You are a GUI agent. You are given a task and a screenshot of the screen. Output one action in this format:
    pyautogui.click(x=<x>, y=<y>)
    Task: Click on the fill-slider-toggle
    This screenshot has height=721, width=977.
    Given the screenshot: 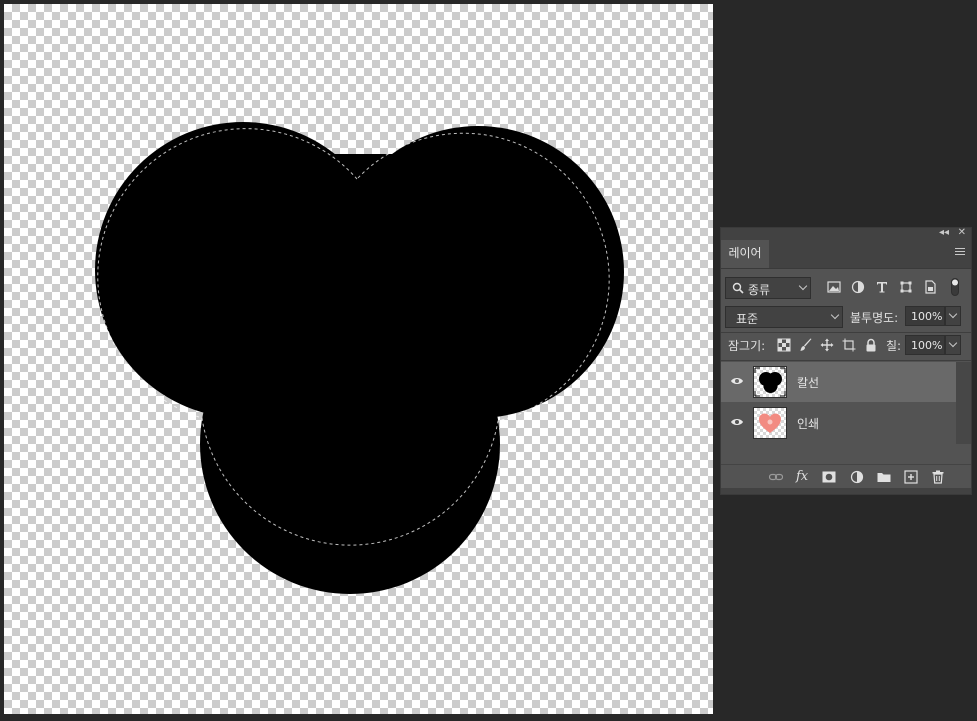 What is the action you would take?
    pyautogui.click(x=953, y=345)
    